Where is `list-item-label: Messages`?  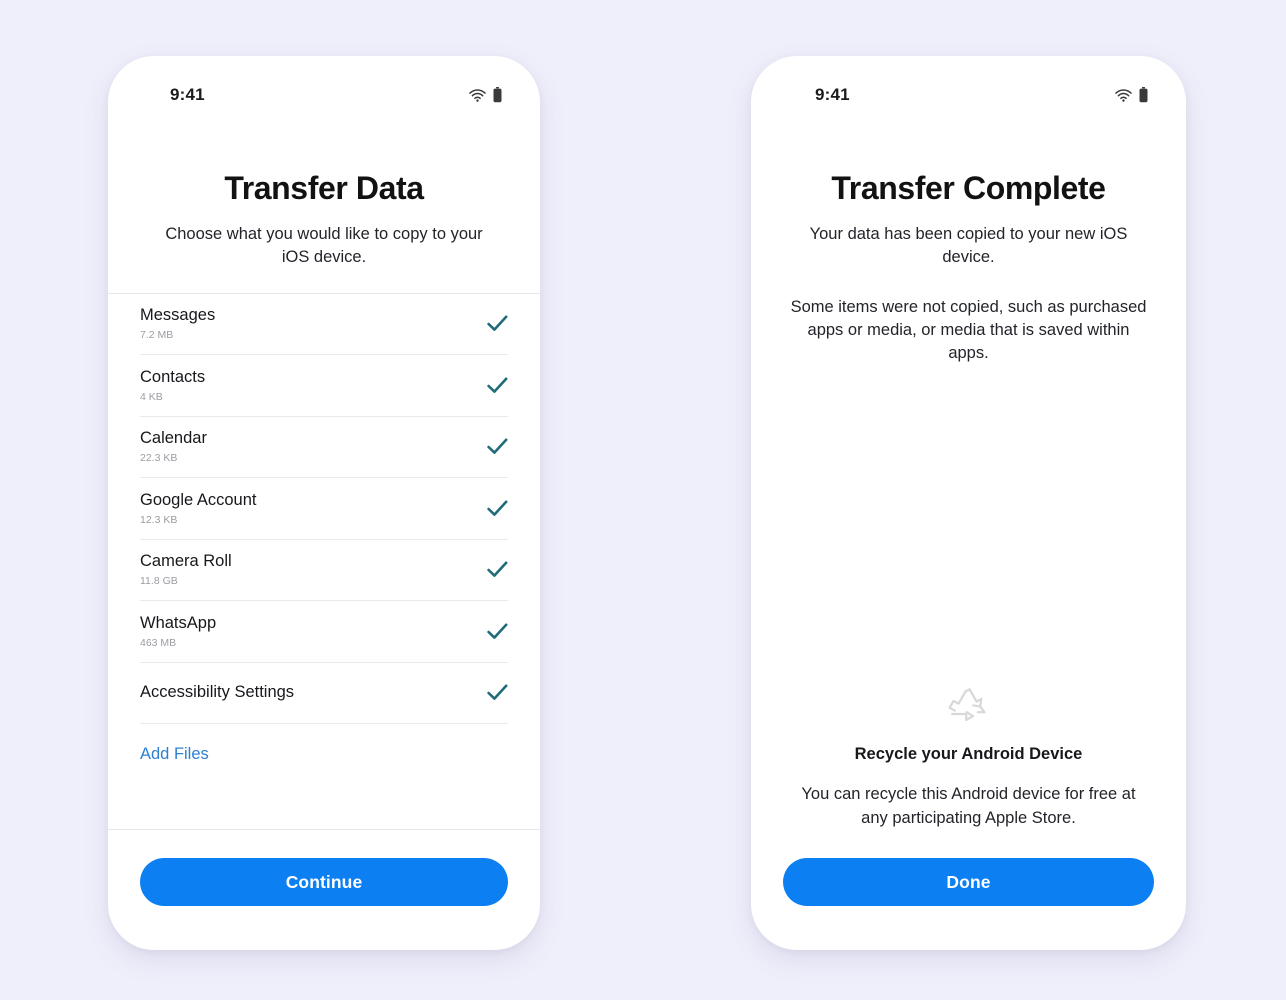
list-item-label: Messages is located at coordinates (178, 315).